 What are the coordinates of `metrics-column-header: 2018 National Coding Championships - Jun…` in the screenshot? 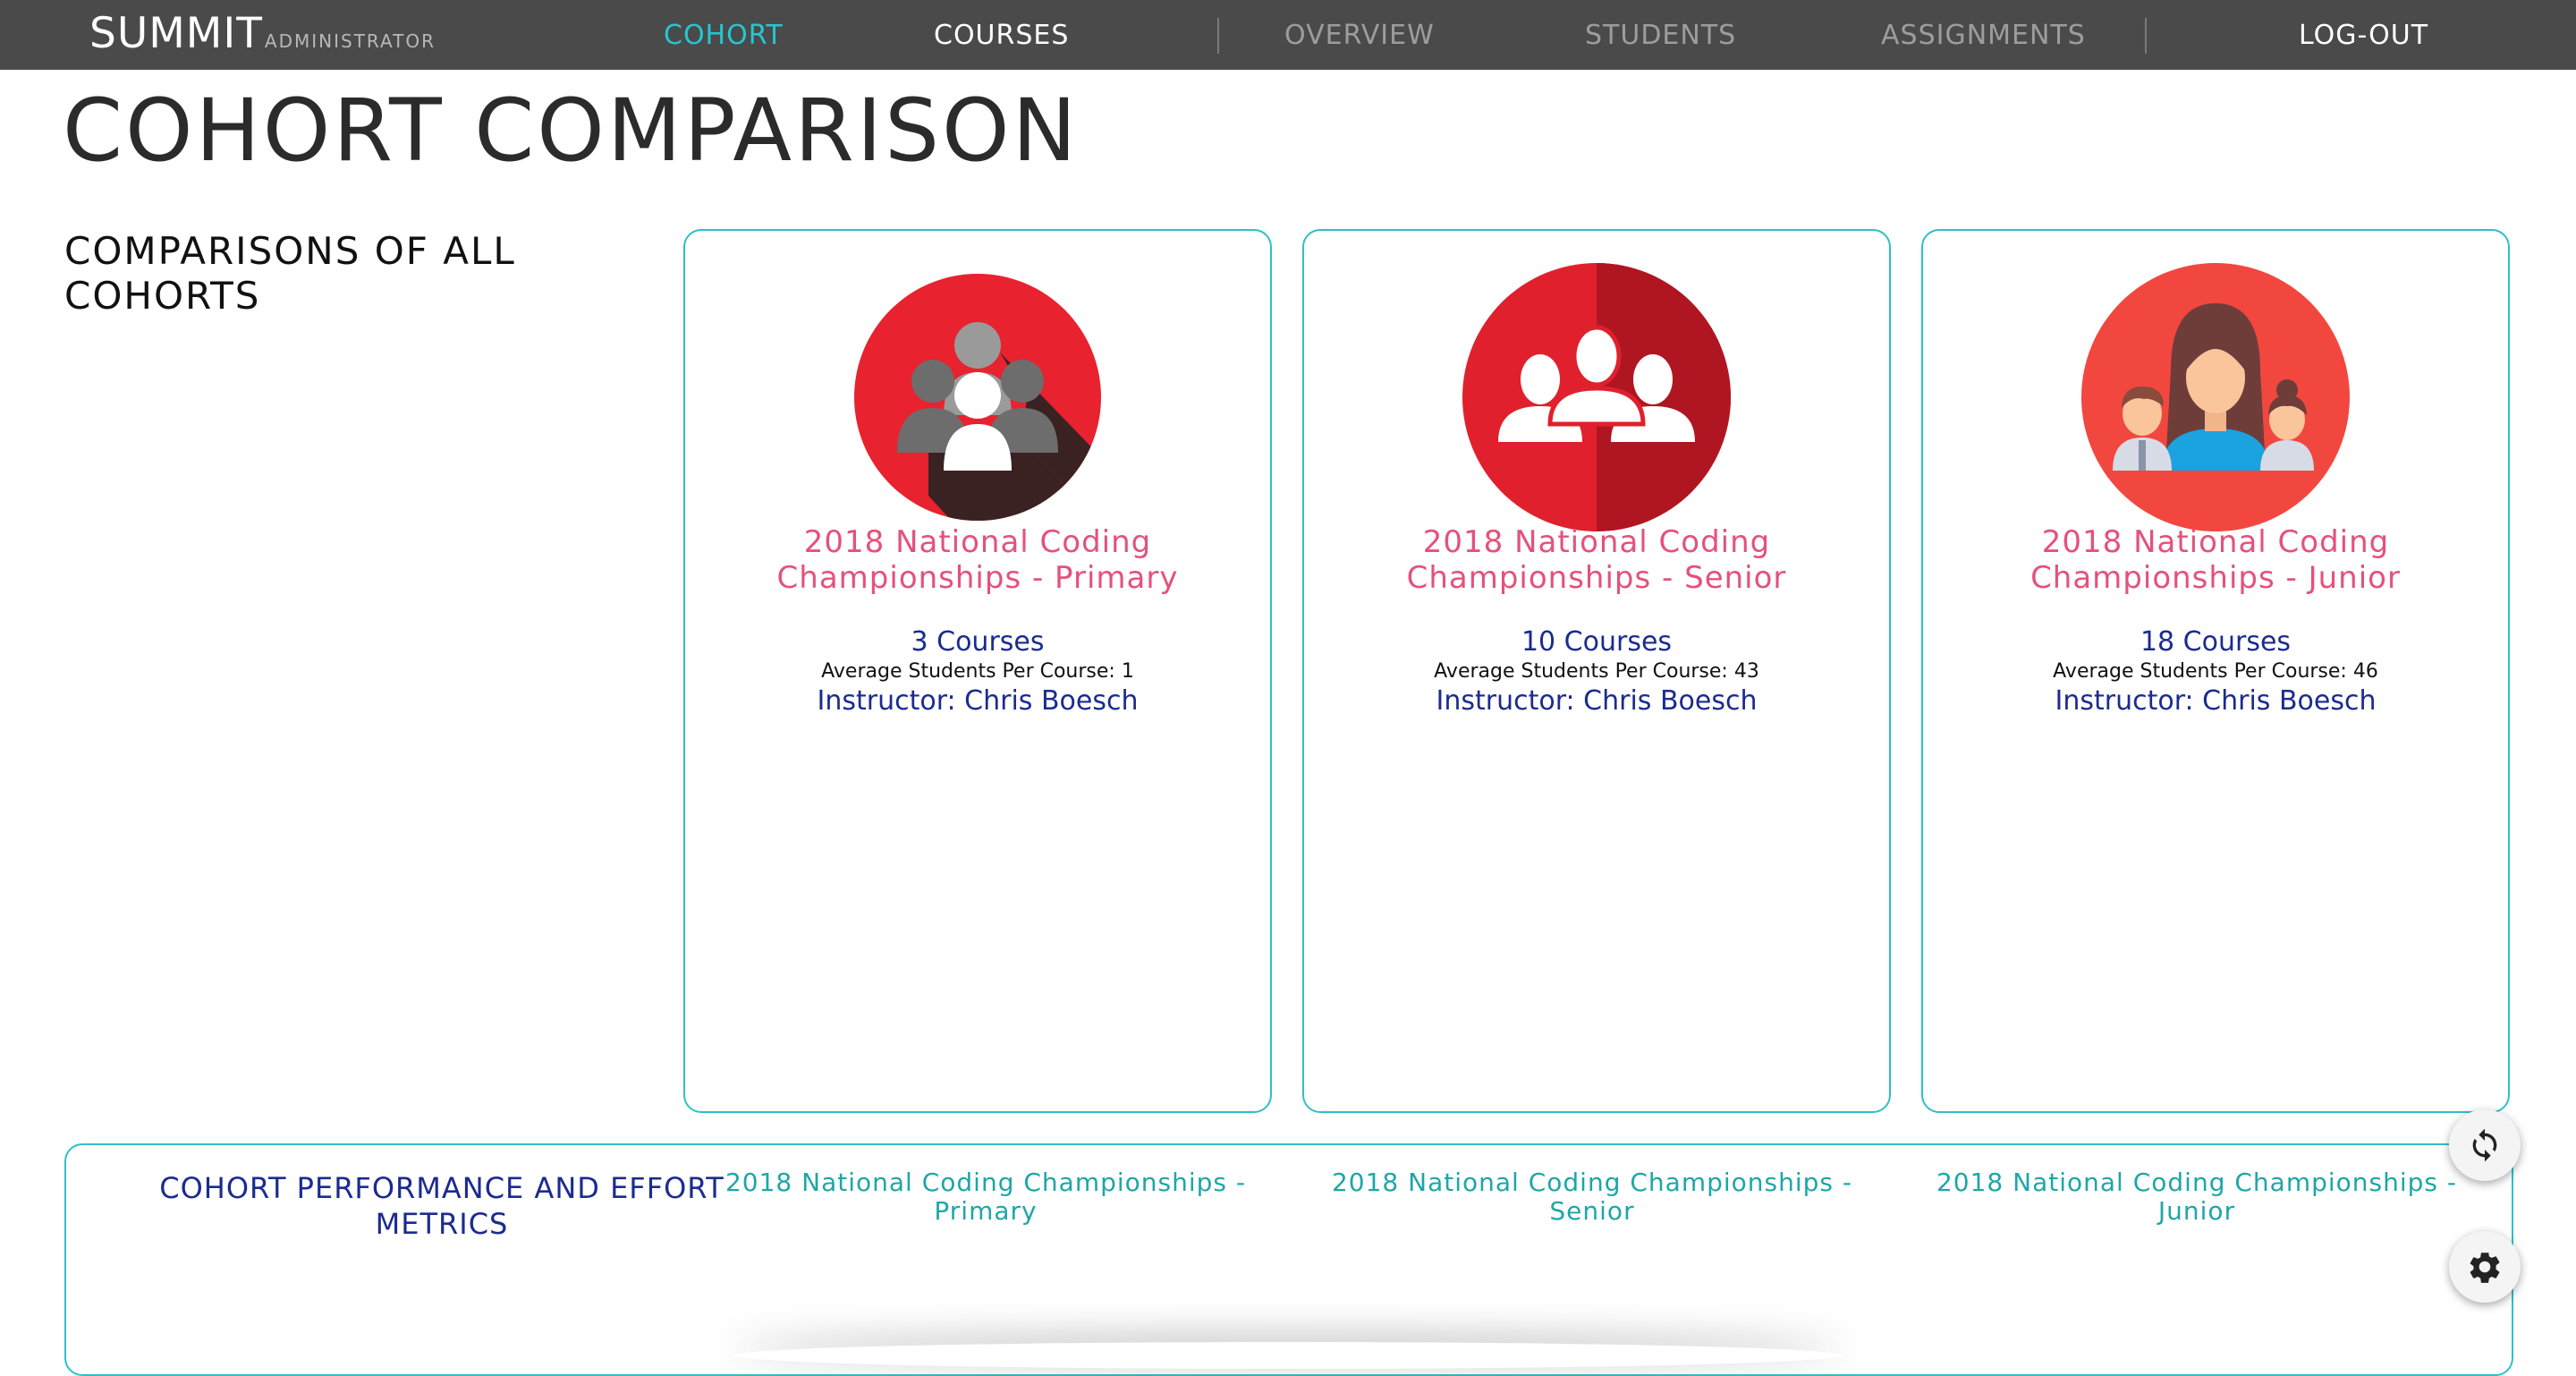 It's located at (2197, 1197).